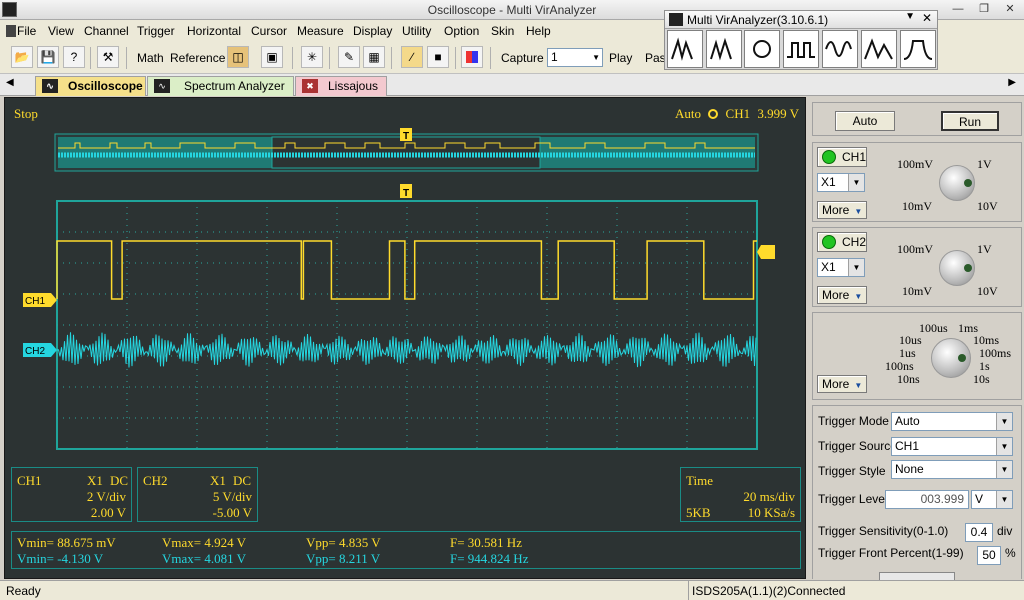  What do you see at coordinates (933, 328) in the screenshot?
I see `timebase-100us: 100us` at bounding box center [933, 328].